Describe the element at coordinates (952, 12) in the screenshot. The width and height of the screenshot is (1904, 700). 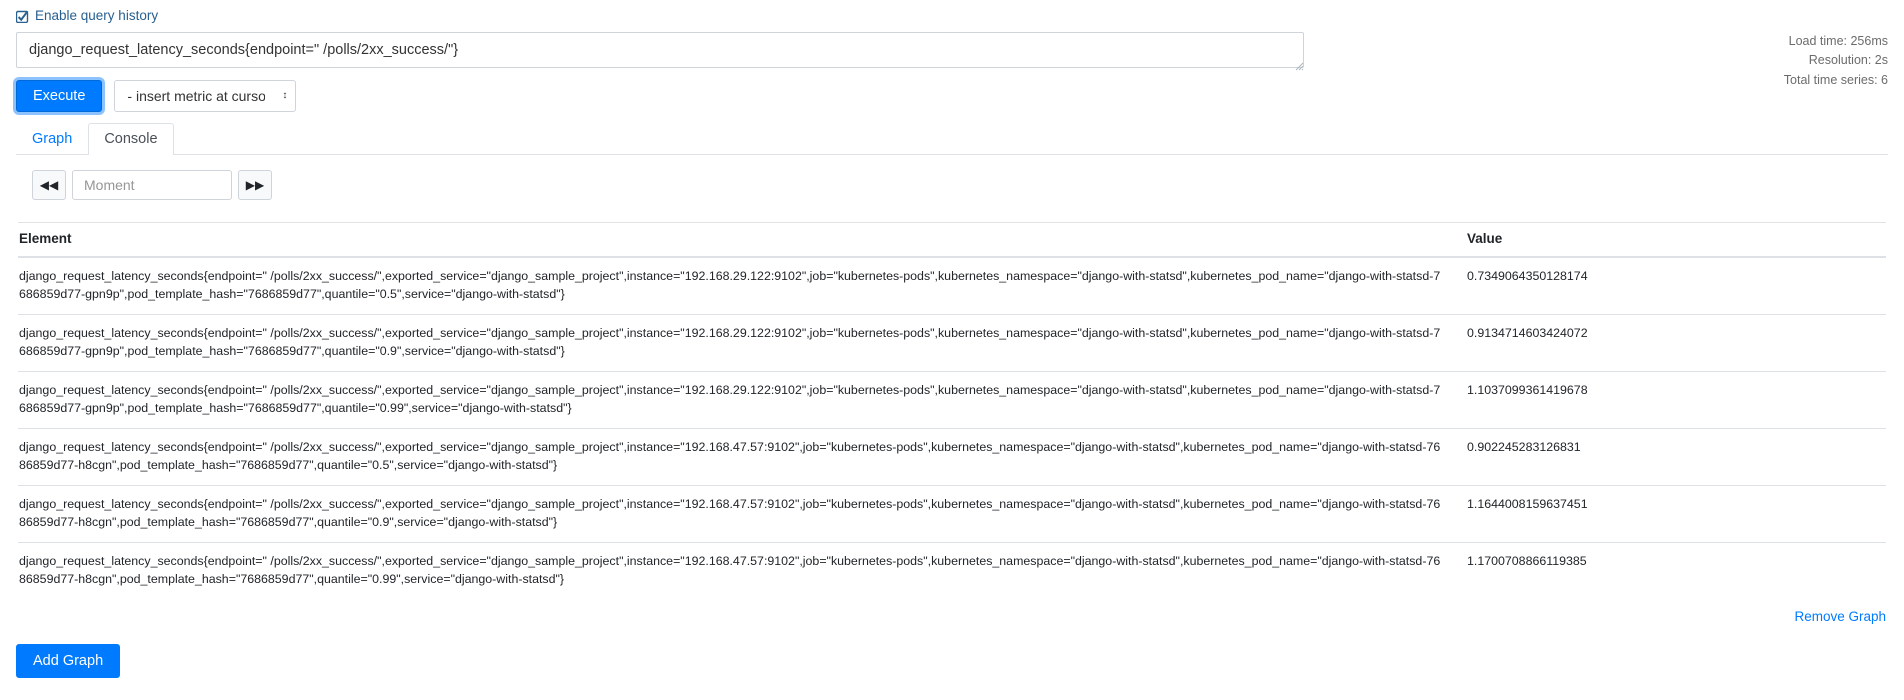
I see `query-history-row: Enable query history` at that location.